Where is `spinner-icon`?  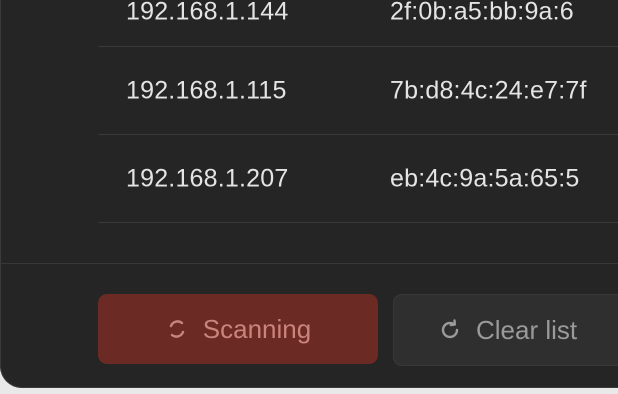 spinner-icon is located at coordinates (177, 329).